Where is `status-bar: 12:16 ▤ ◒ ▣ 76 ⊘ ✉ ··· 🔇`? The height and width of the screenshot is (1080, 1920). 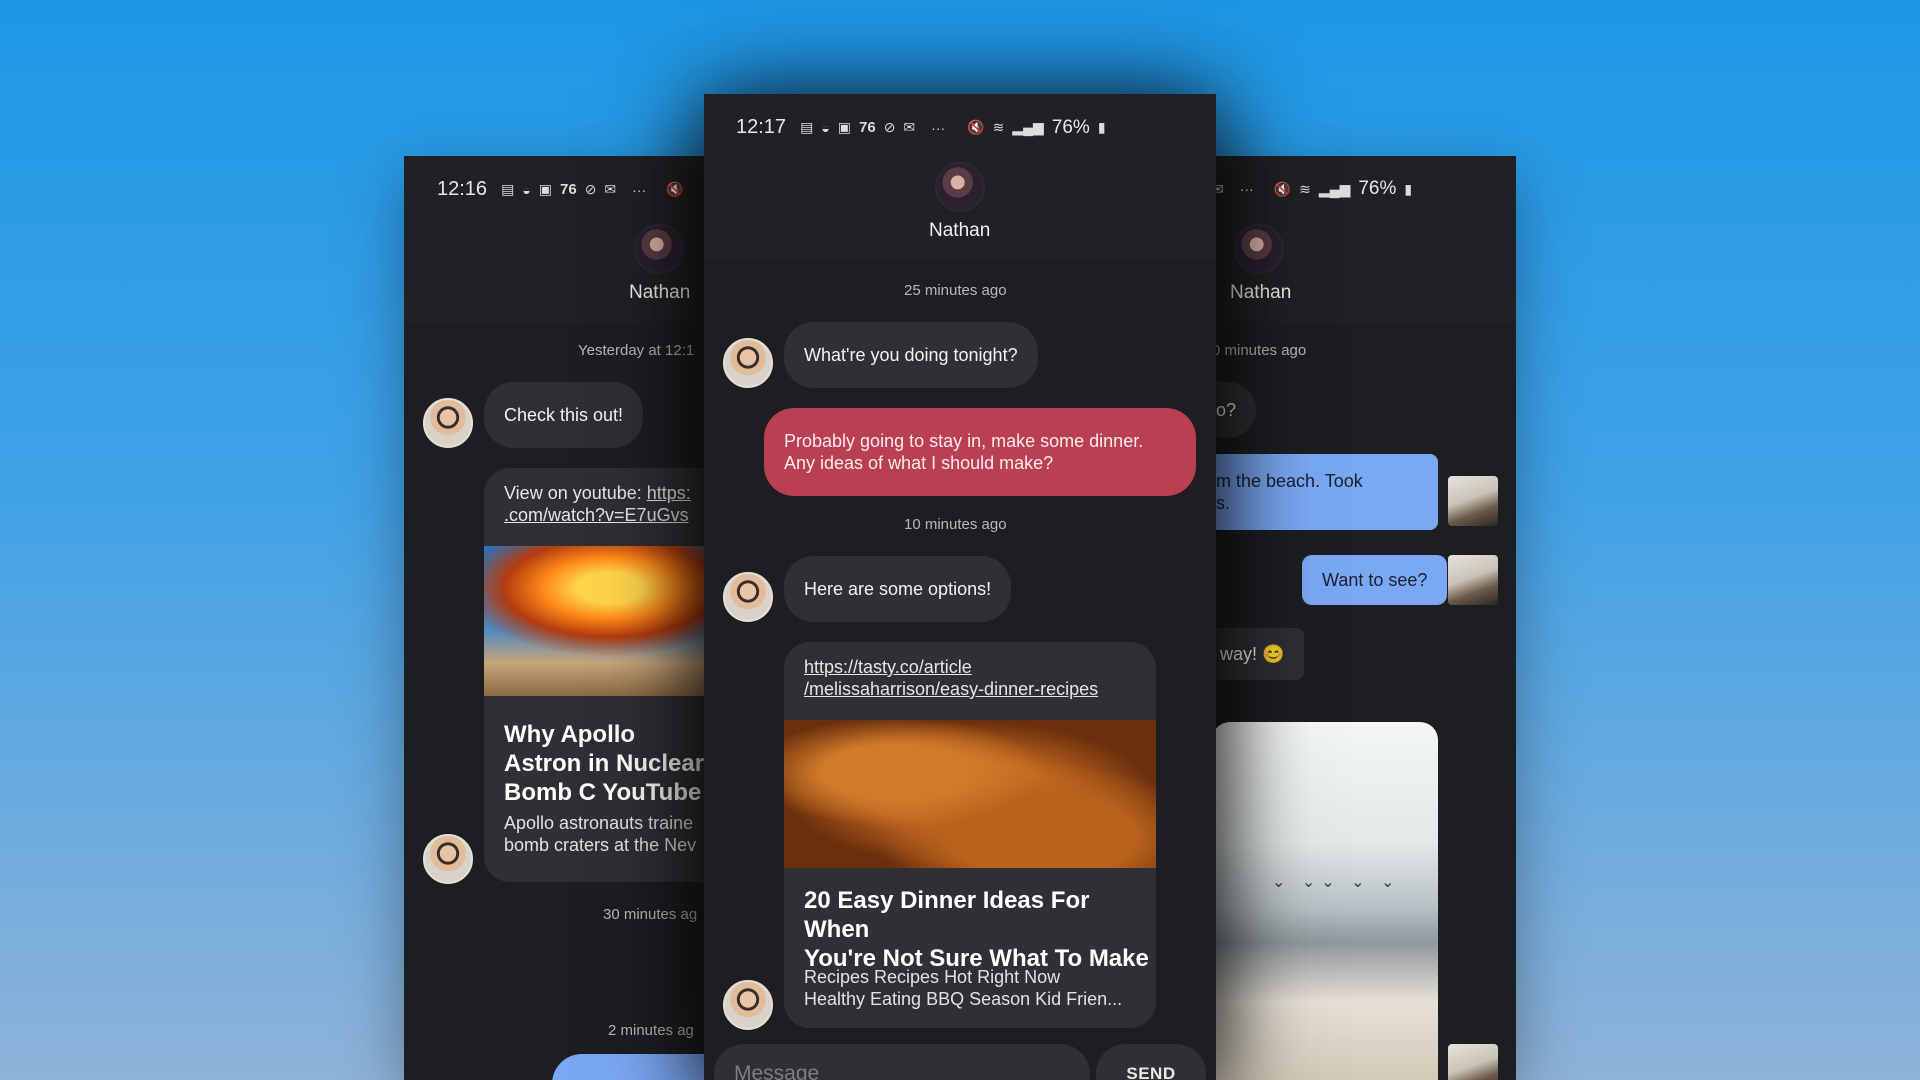
status-bar: 12:16 ▤ ◒ ▣ 76 ⊘ ✉ ··· 🔇 is located at coordinates (560, 189).